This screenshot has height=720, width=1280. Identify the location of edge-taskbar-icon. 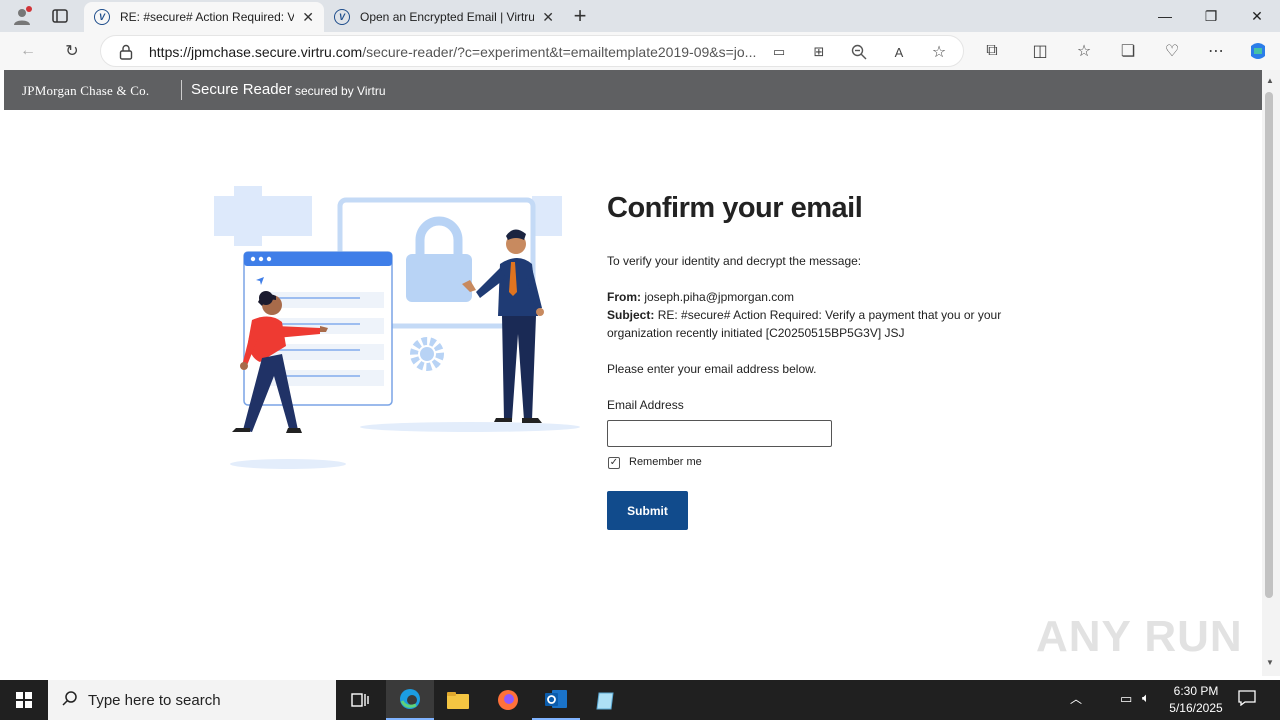
(410, 700).